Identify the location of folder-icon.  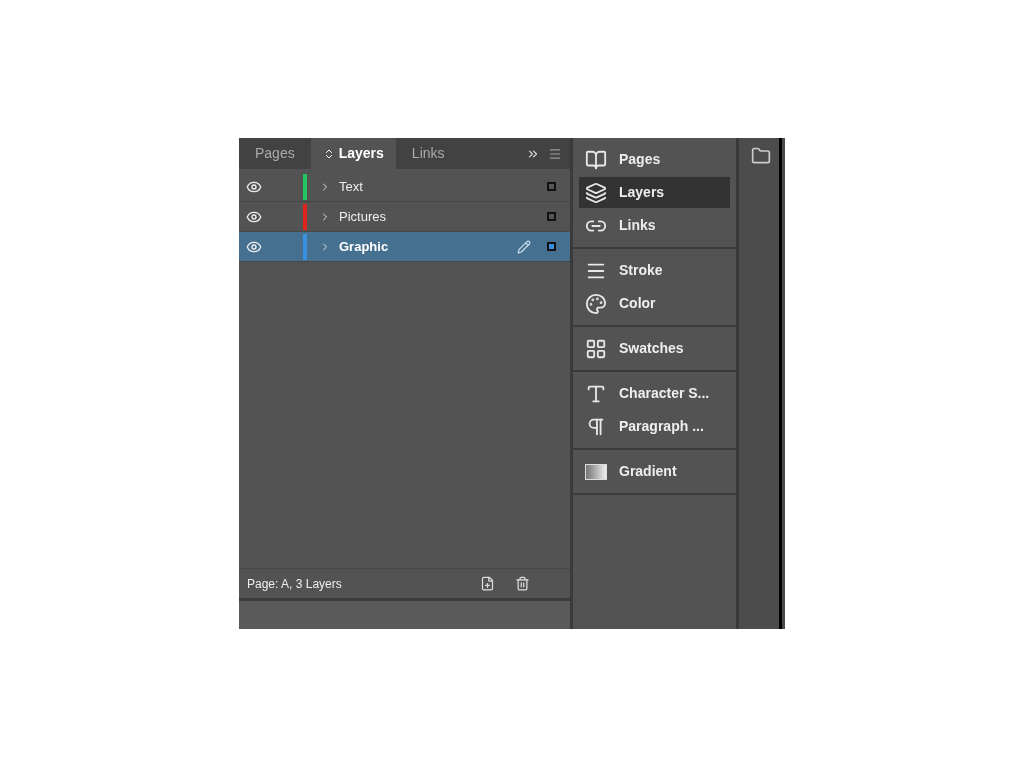
(761, 156).